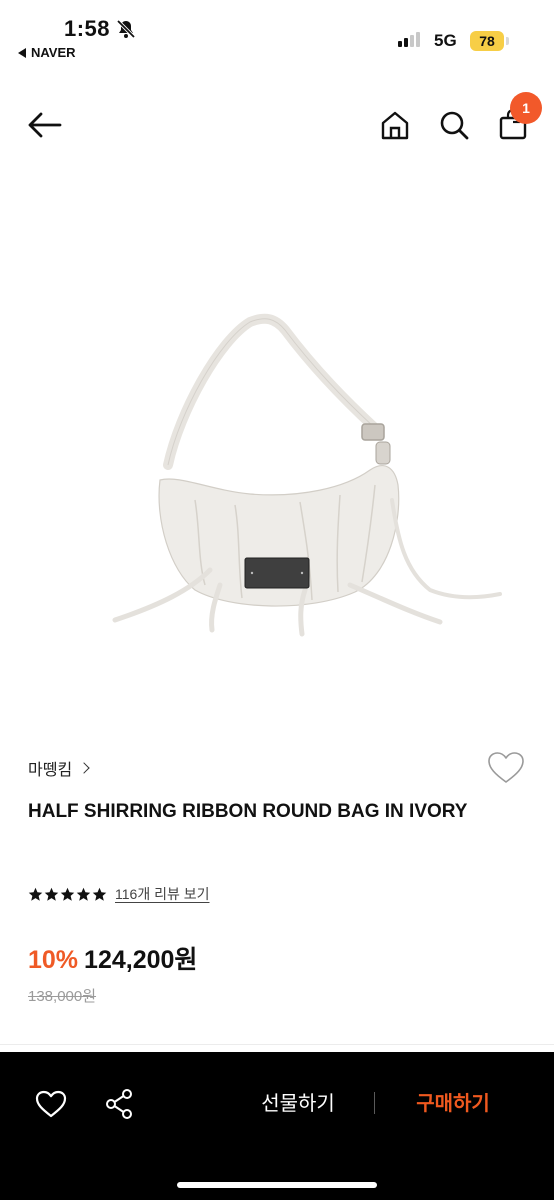 The image size is (554, 1200). What do you see at coordinates (409, 39) in the screenshot?
I see `signal-icon` at bounding box center [409, 39].